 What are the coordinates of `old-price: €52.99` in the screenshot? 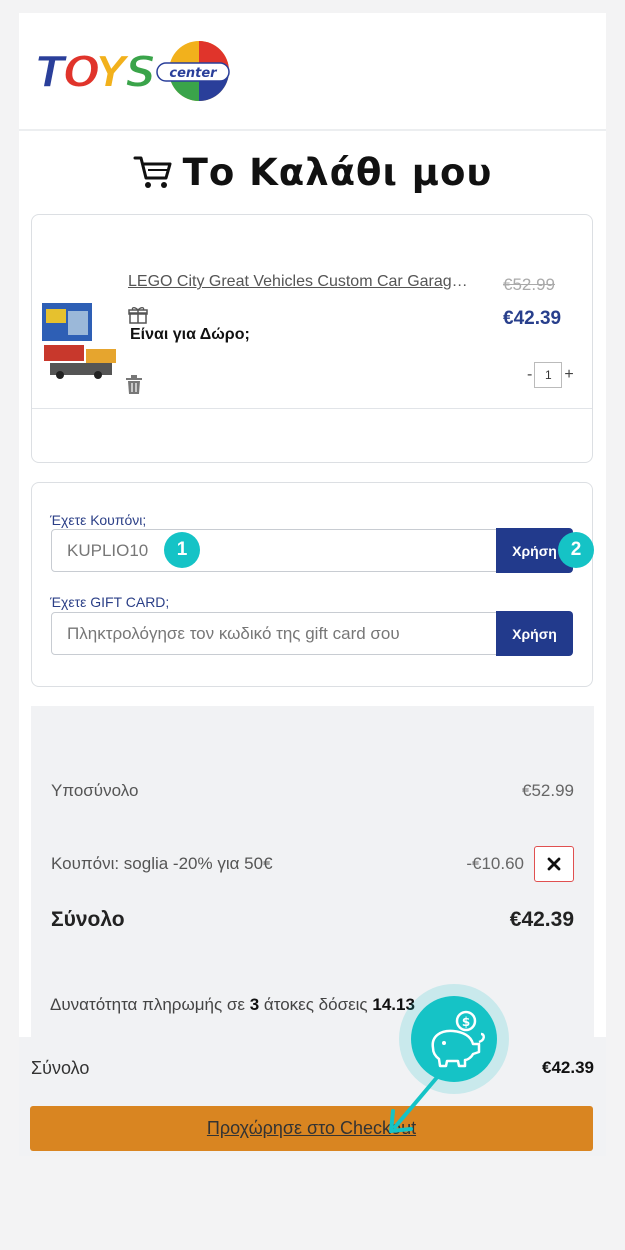 It's located at (529, 284).